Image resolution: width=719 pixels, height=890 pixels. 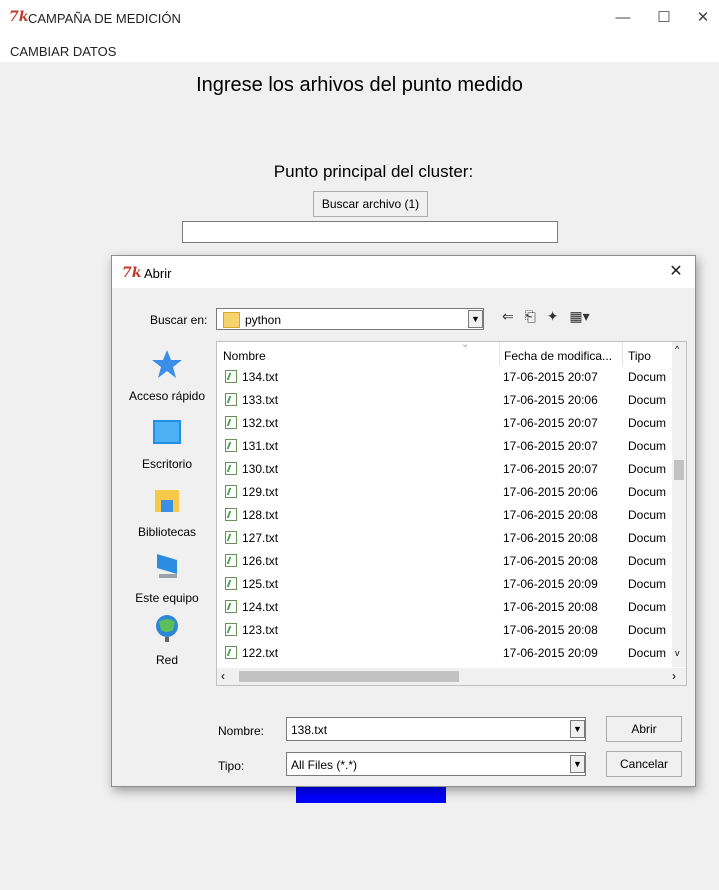 I want to click on place-desktop: Escritorio, so click(x=167, y=443).